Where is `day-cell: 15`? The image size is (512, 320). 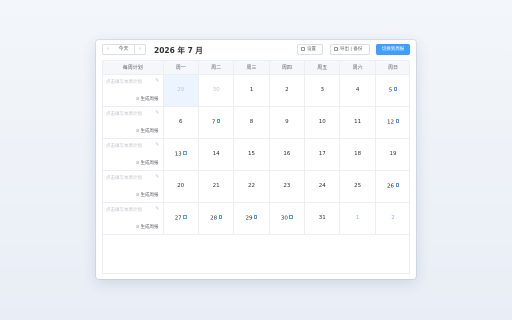
day-cell: 15 is located at coordinates (251, 154).